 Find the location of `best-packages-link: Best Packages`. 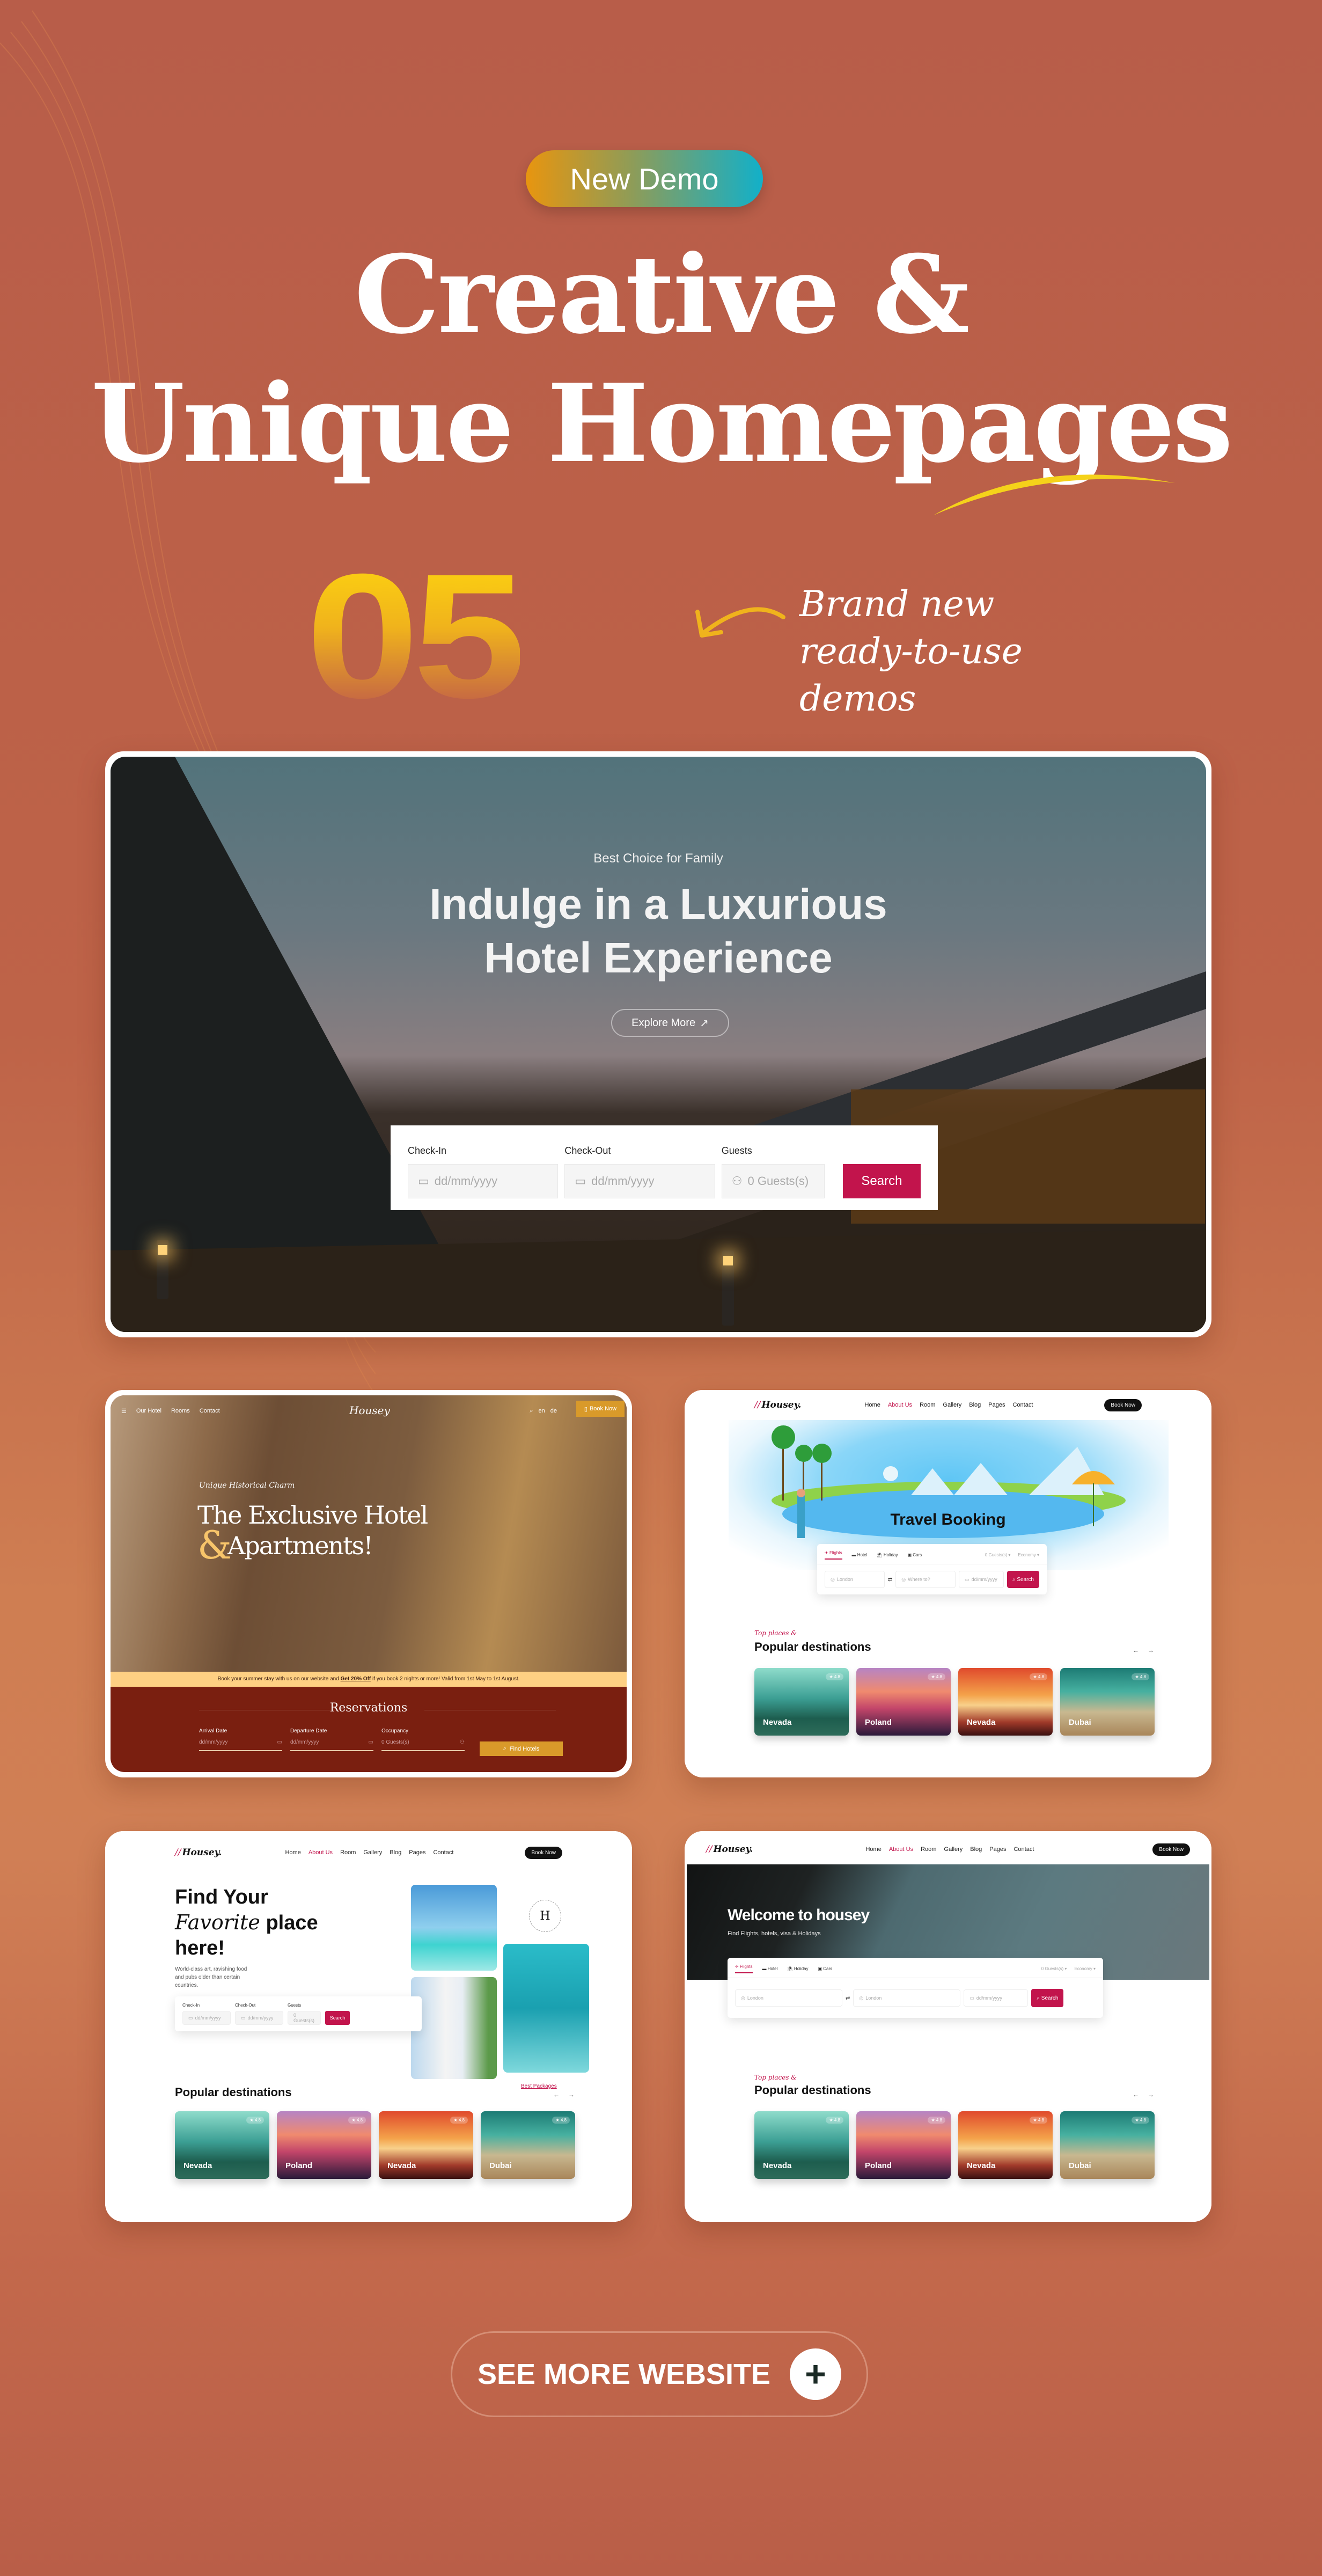

best-packages-link: Best Packages is located at coordinates (539, 2086).